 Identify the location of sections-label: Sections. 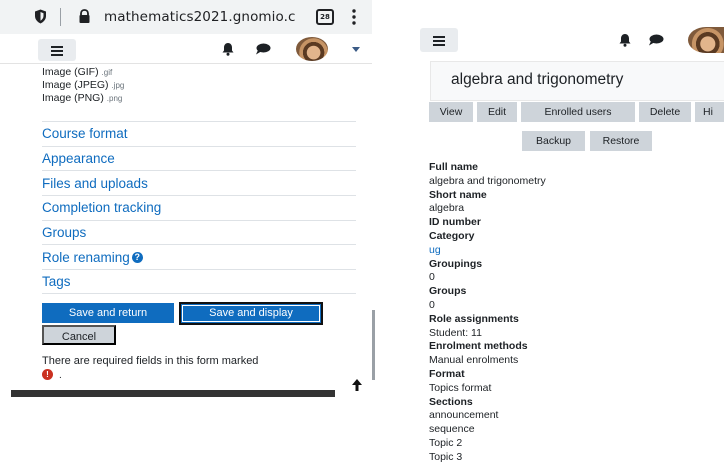
(451, 401).